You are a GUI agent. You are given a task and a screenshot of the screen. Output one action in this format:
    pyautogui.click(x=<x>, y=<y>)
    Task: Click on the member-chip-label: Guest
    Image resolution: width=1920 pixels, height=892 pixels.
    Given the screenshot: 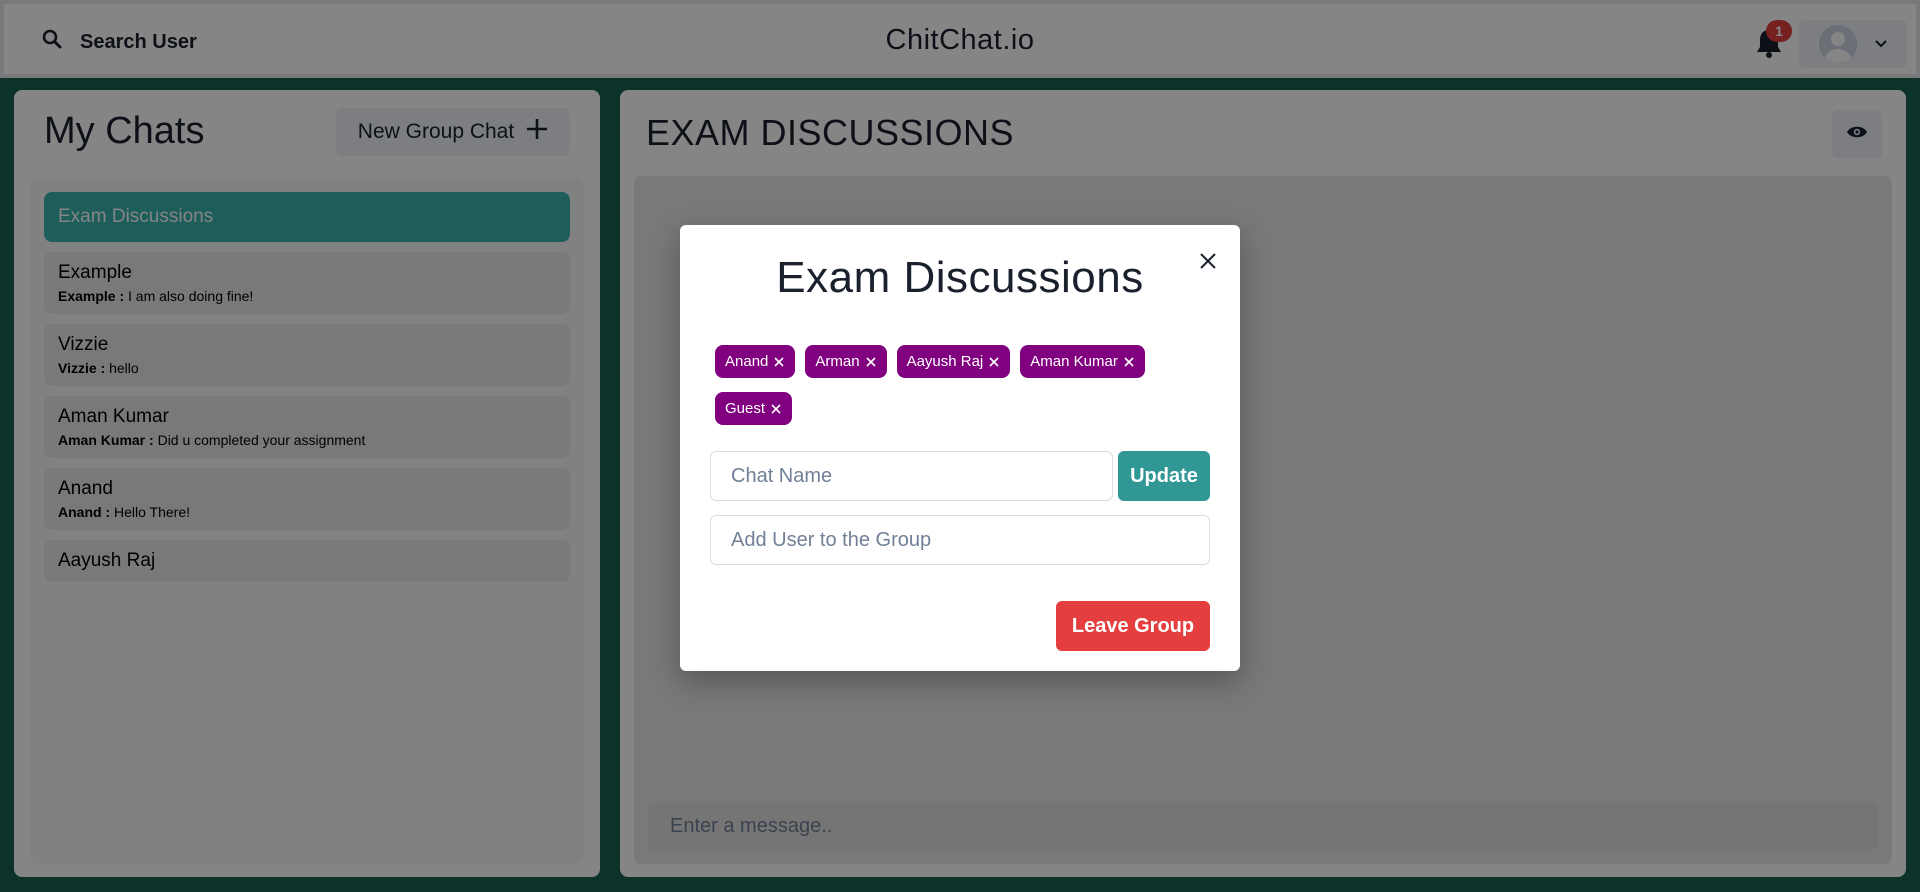 What is the action you would take?
    pyautogui.click(x=745, y=408)
    